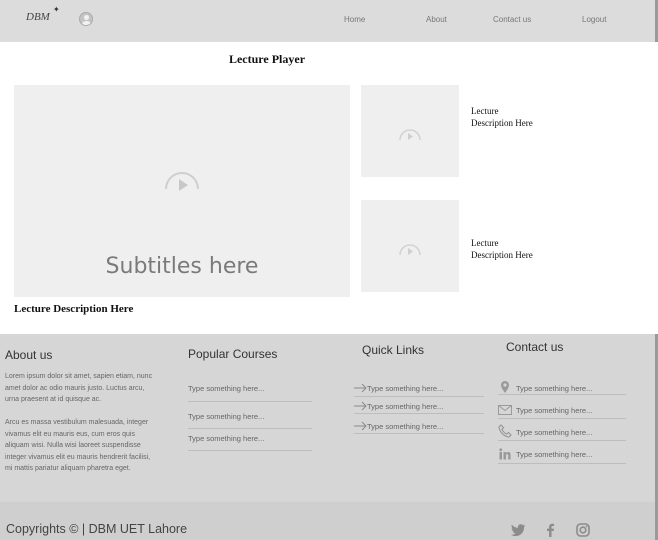 Image resolution: width=658 pixels, height=540 pixels. What do you see at coordinates (182, 266) in the screenshot?
I see `subtitles-text: Subtitles here` at bounding box center [182, 266].